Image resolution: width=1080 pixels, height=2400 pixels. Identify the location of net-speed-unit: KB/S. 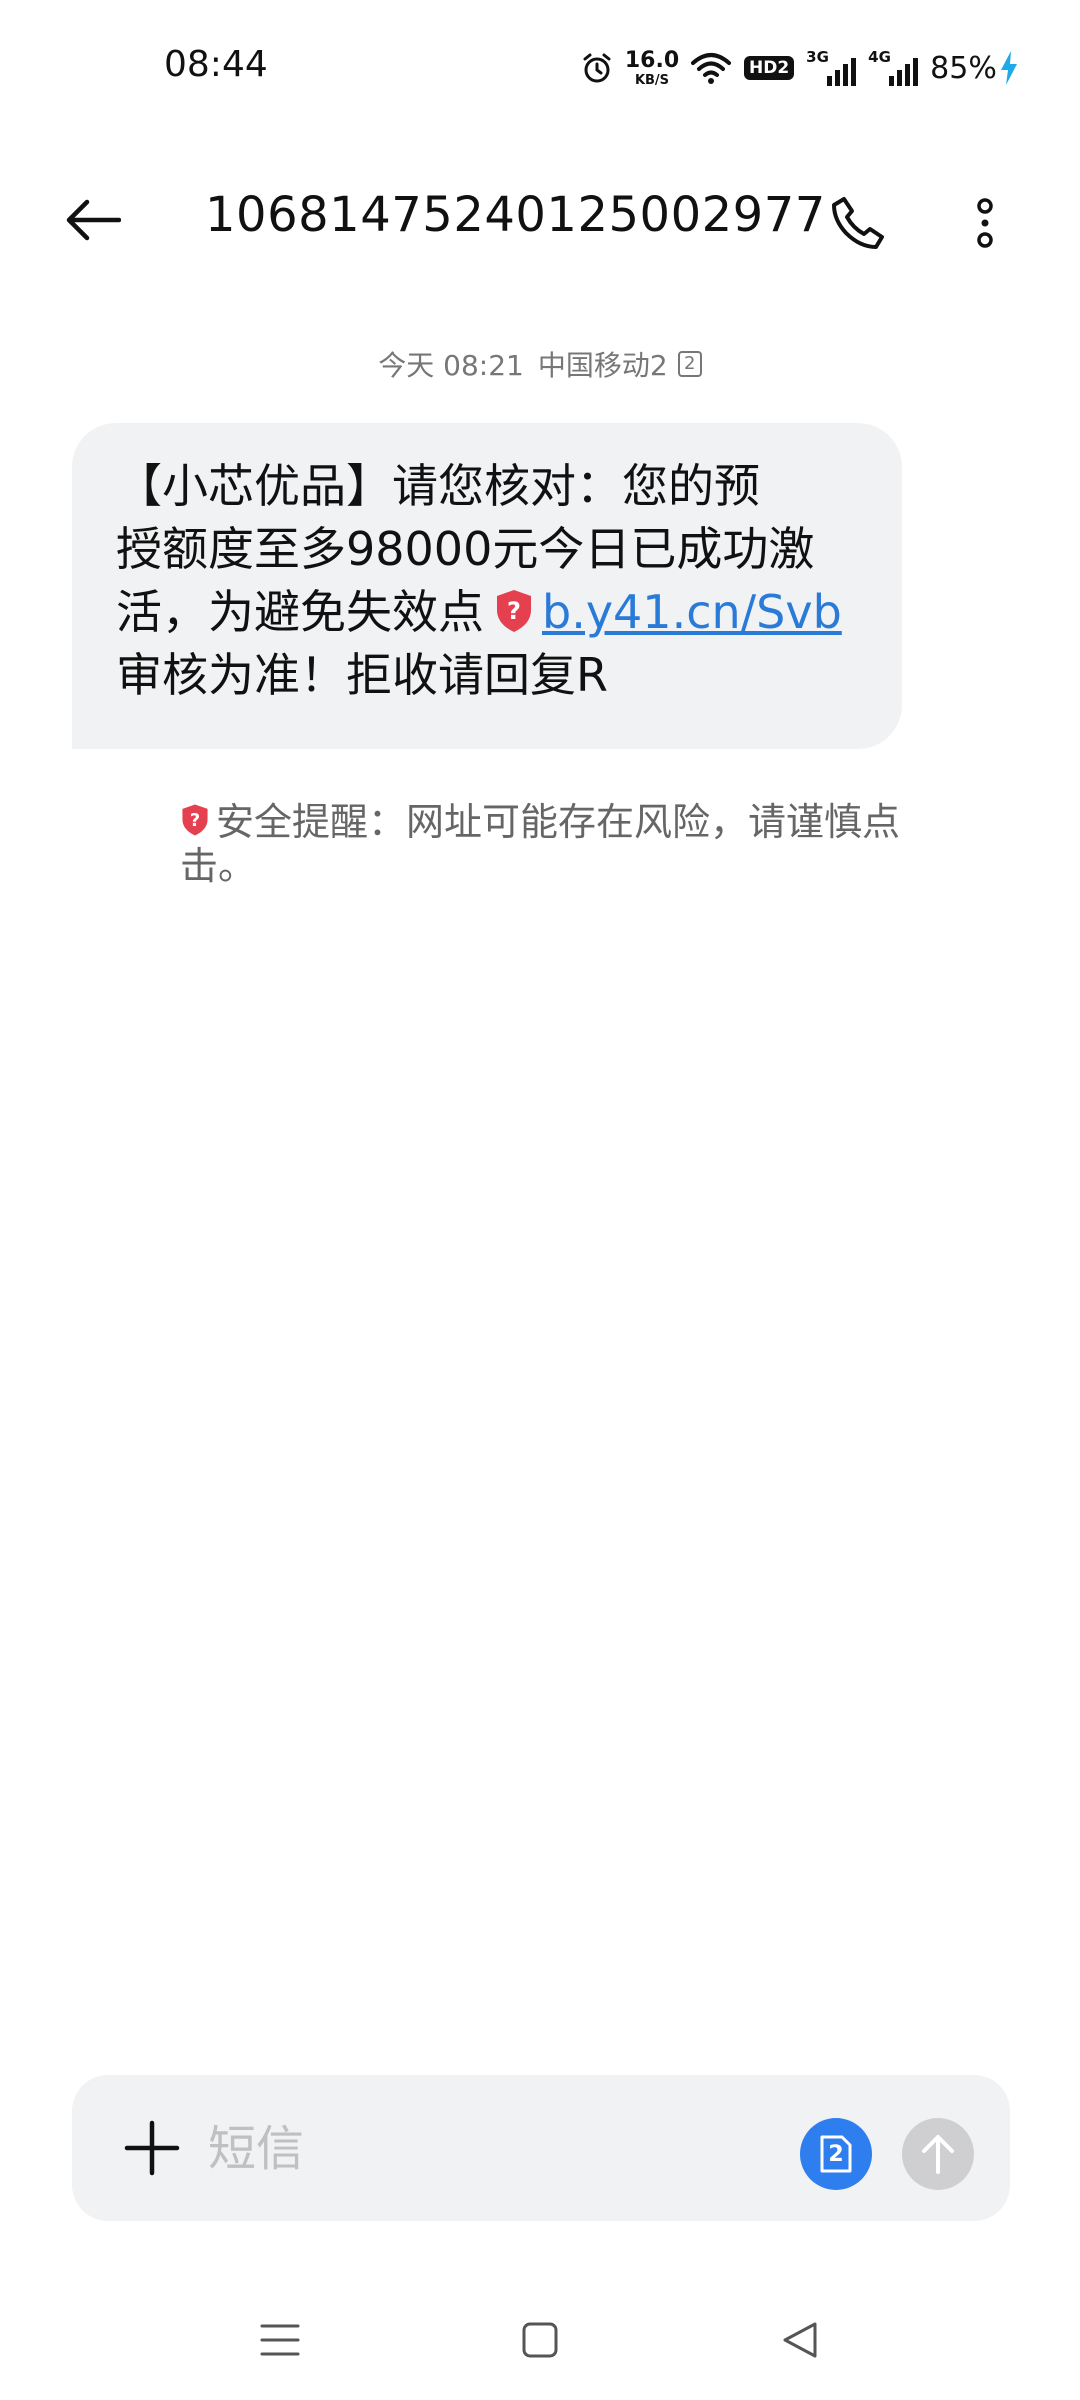
(652, 80).